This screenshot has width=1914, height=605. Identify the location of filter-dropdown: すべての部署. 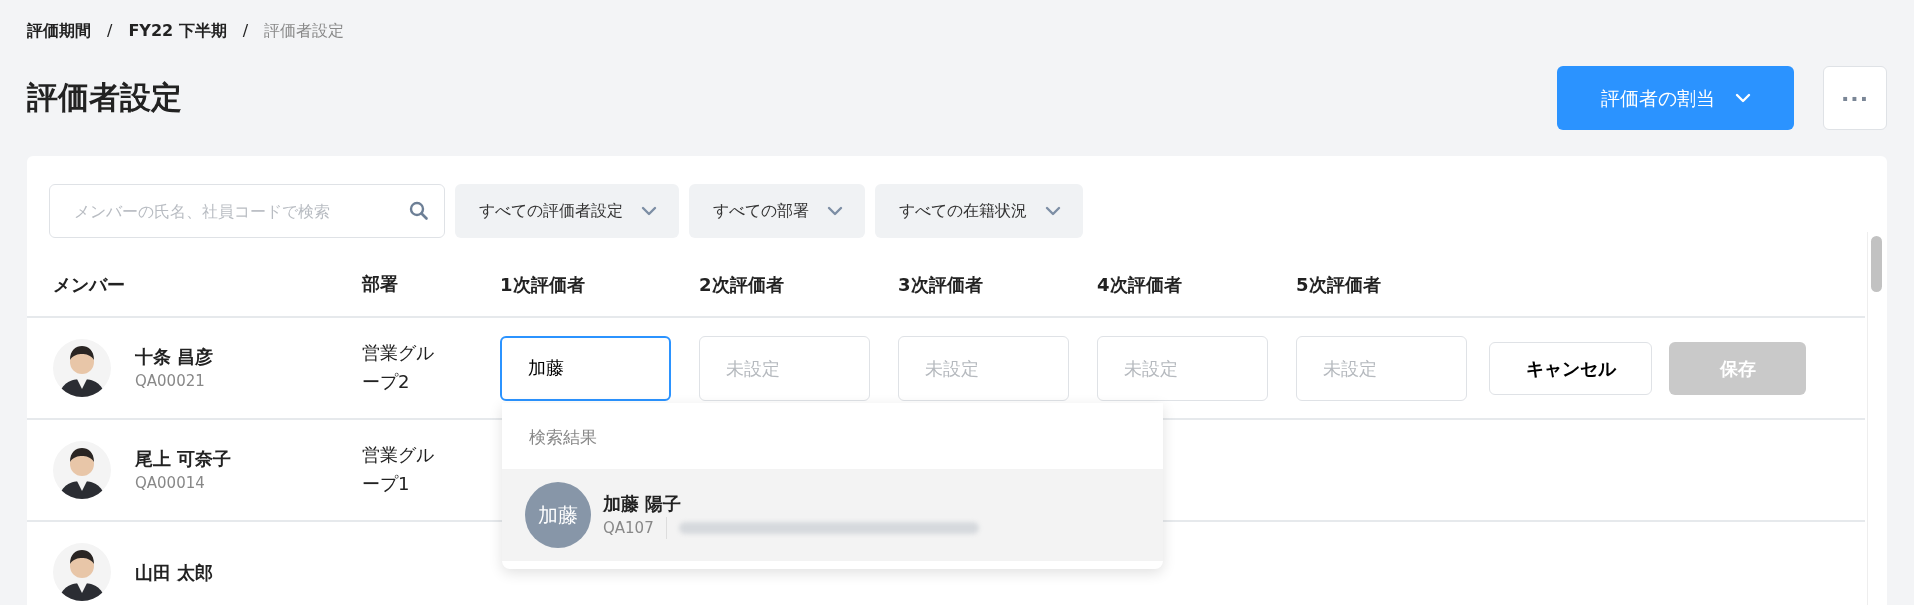
(777, 211).